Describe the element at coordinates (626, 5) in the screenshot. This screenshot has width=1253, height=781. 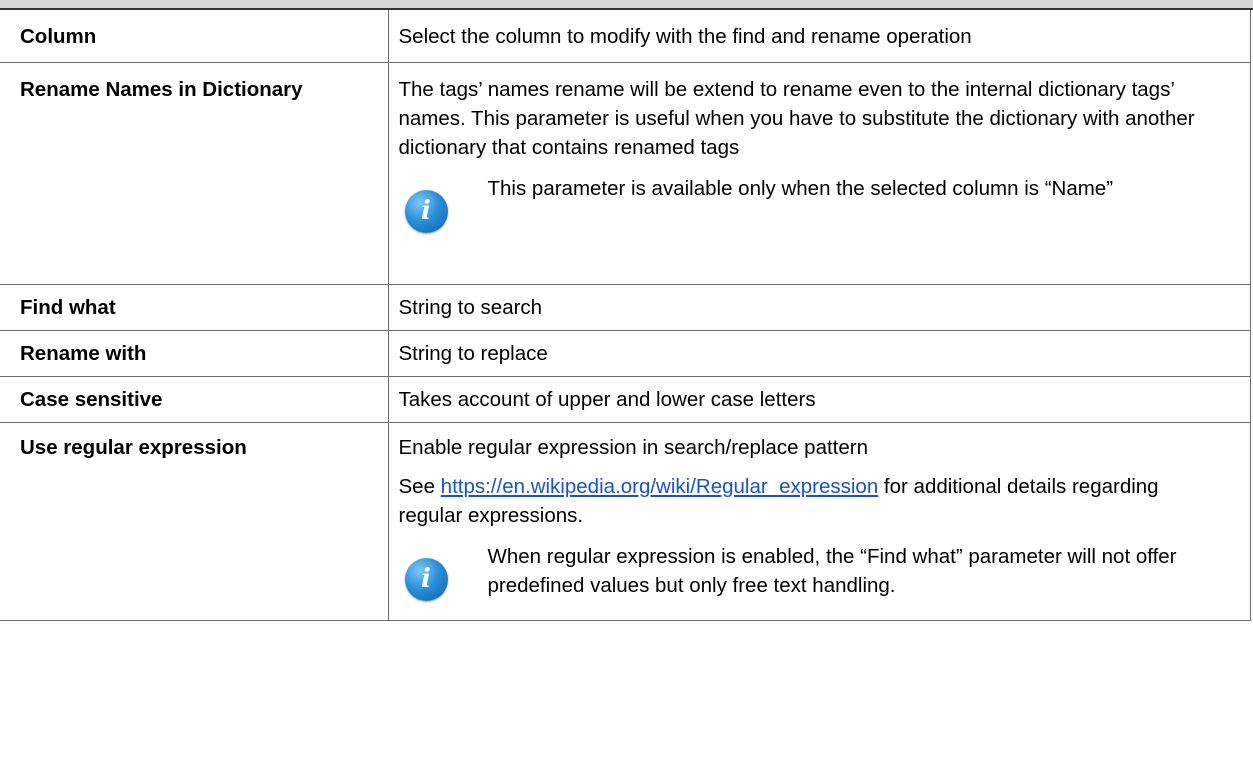
I see `table-header-bar` at that location.